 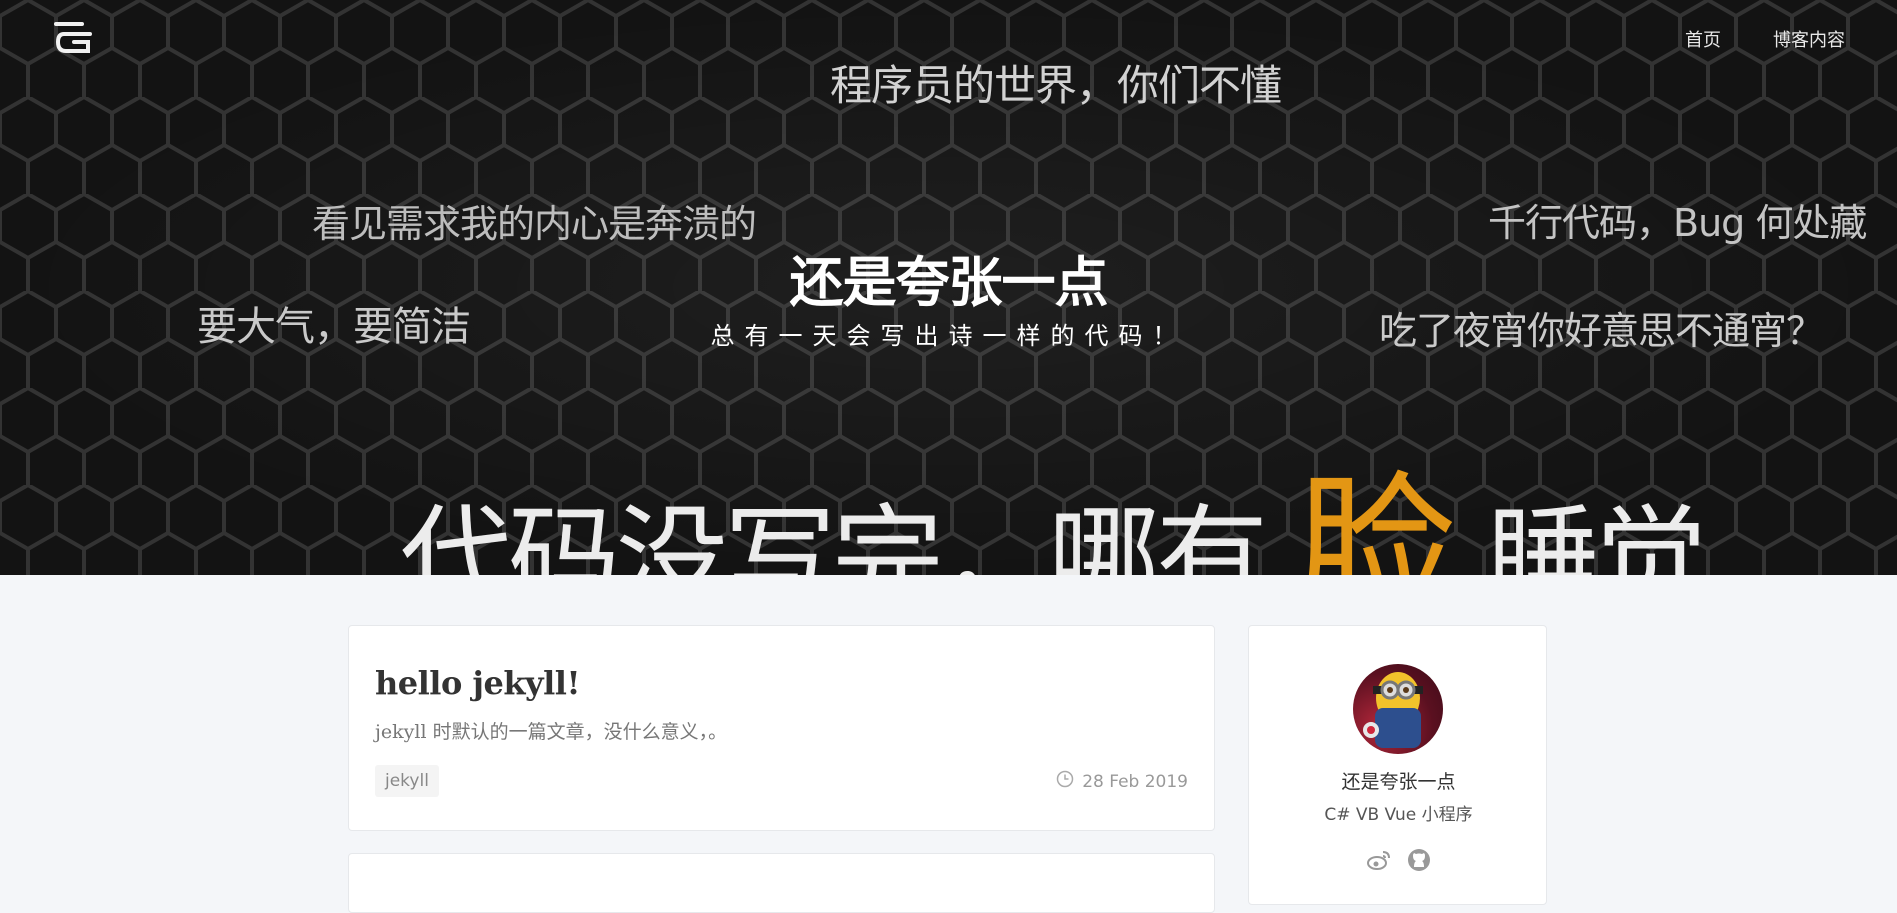 I want to click on top-nav: 首页 博客内容, so click(x=1765, y=39).